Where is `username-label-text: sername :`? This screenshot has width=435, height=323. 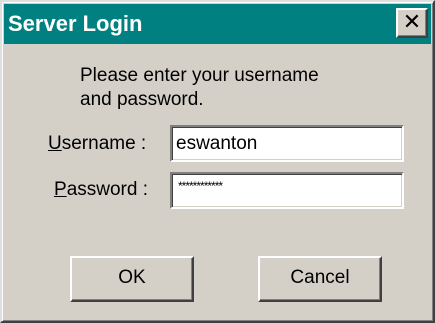
username-label-text: sername : is located at coordinates (104, 143).